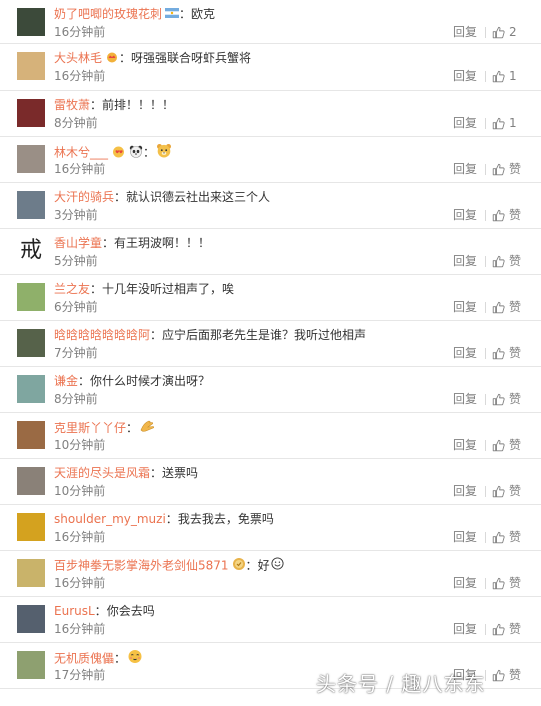 This screenshot has width=541, height=706. What do you see at coordinates (270, 67) in the screenshot?
I see `comment-item: 大头林毛 ：呀强强联合呀虾兵蟹将 16分钟前 回复 1` at bounding box center [270, 67].